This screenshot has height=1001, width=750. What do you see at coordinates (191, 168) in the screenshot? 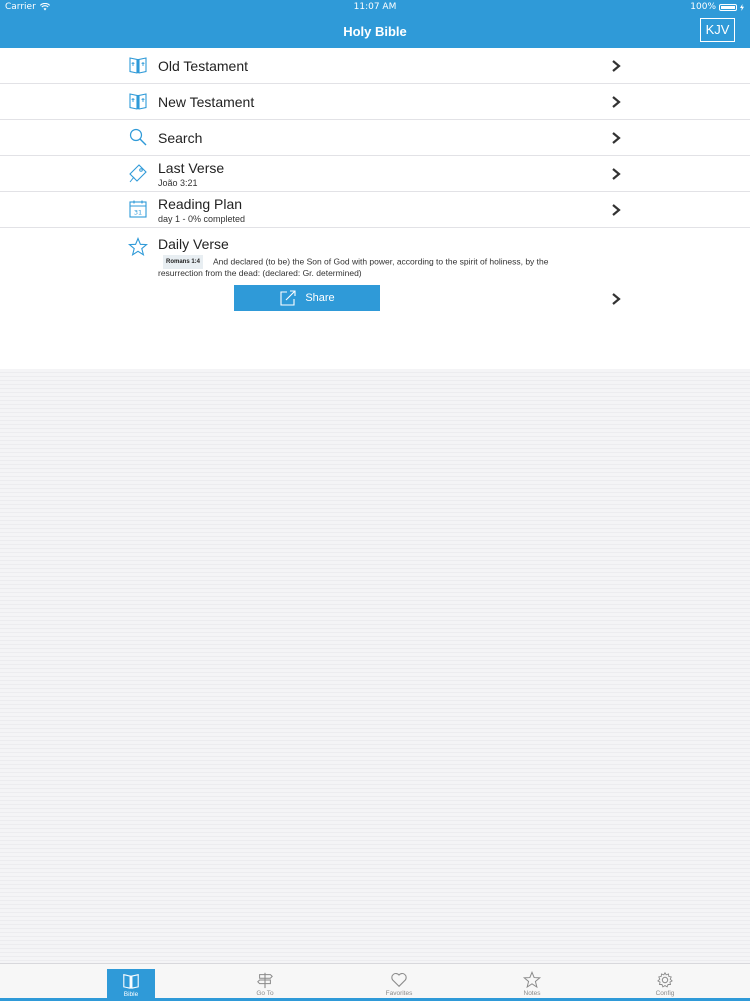
I see `menu-item-label: Last Verse` at bounding box center [191, 168].